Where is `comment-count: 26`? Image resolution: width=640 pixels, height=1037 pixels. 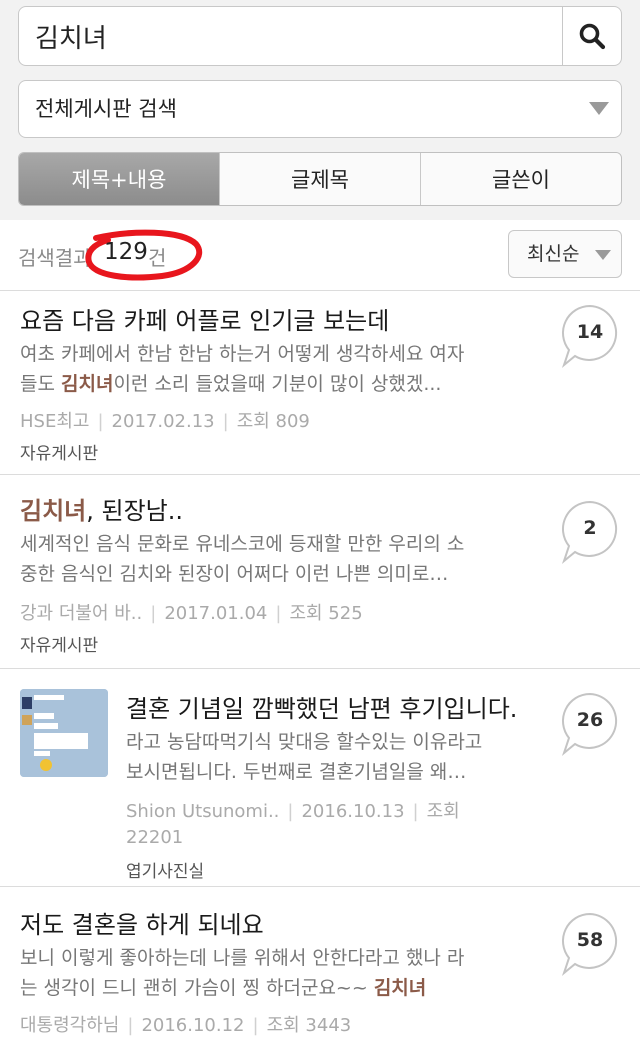 comment-count: 26 is located at coordinates (590, 720).